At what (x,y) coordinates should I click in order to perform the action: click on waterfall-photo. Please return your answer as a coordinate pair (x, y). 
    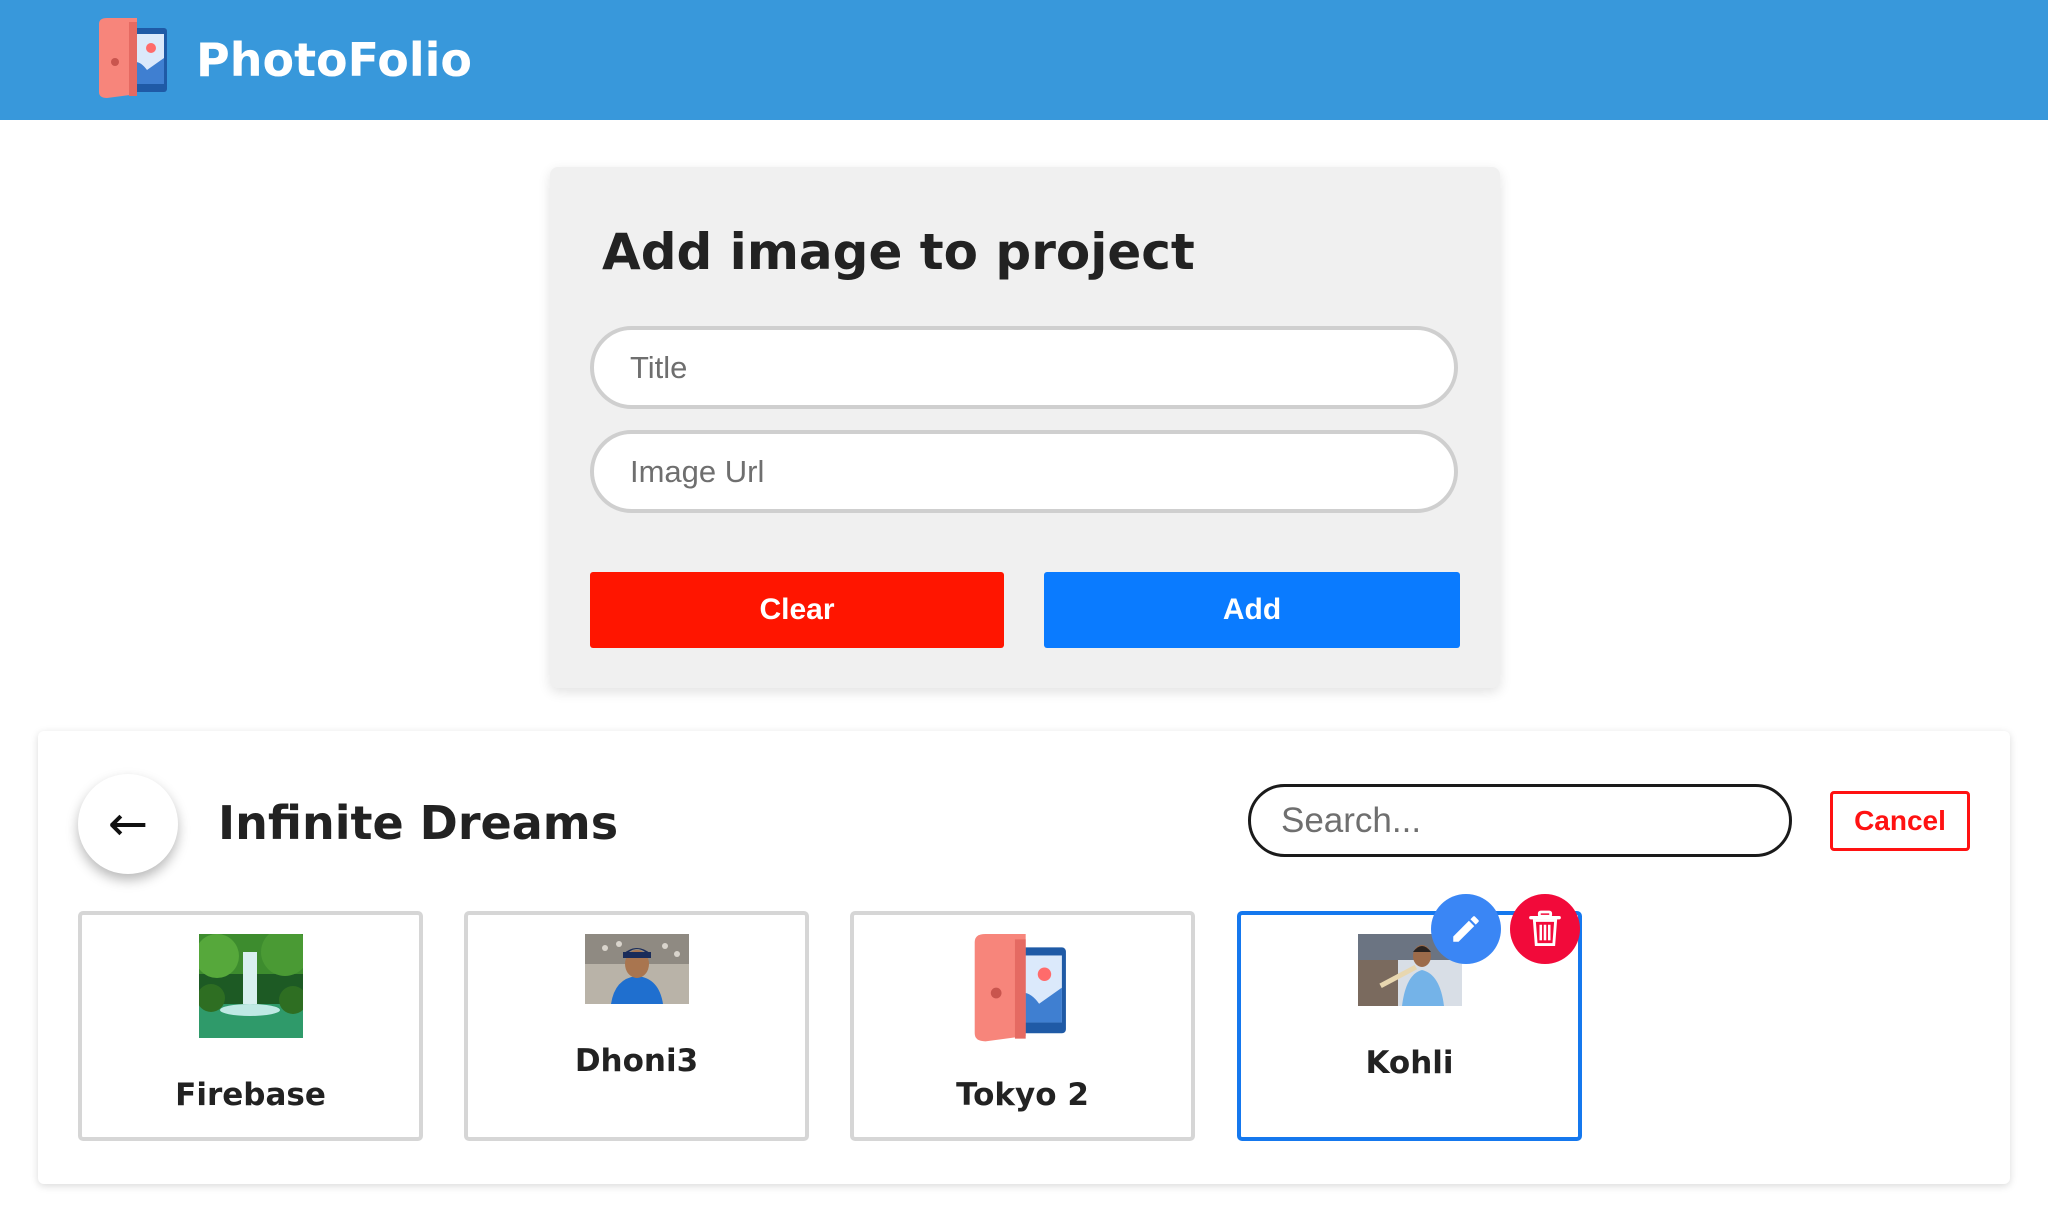
    Looking at the image, I should click on (250, 986).